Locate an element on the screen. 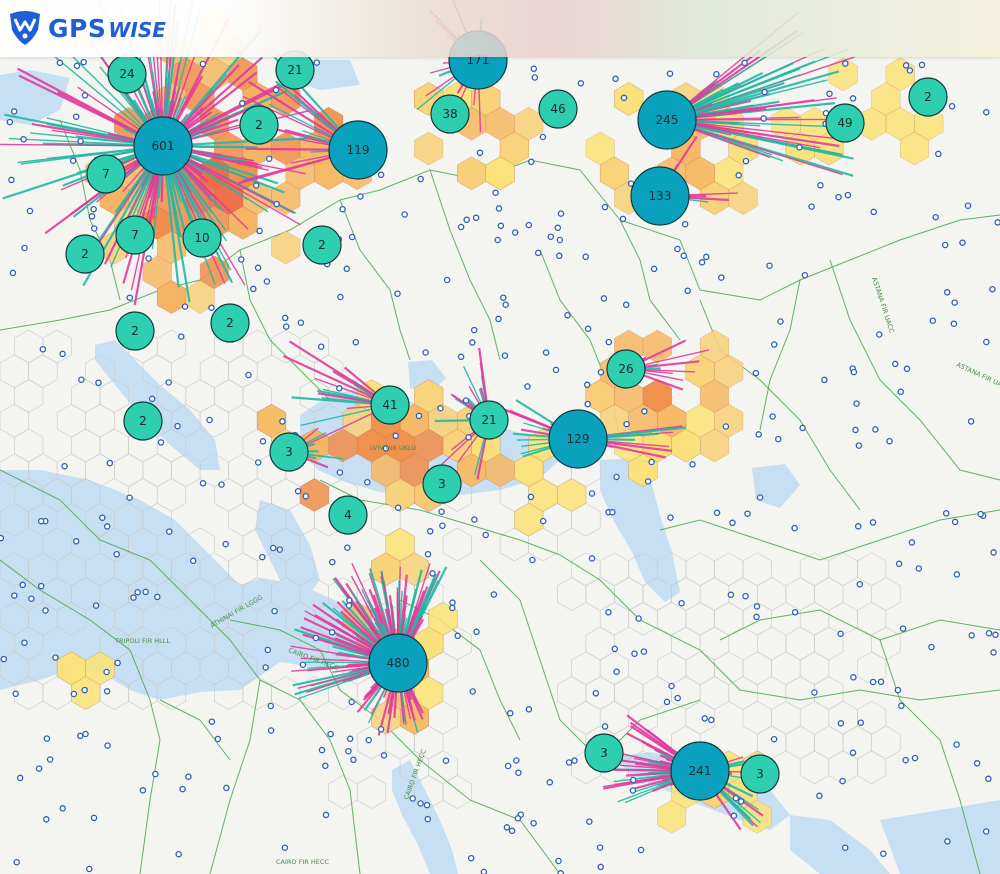 Image resolution: width=1000 pixels, height=874 pixels. cluster-marker-c2a: 2 is located at coordinates (259, 125).